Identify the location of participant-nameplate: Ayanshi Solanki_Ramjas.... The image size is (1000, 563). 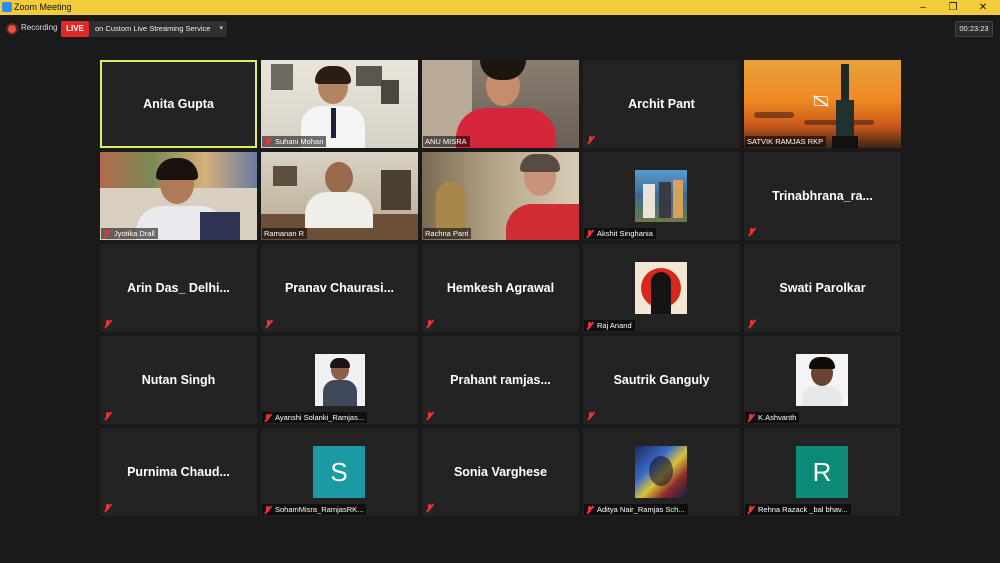
(315, 417).